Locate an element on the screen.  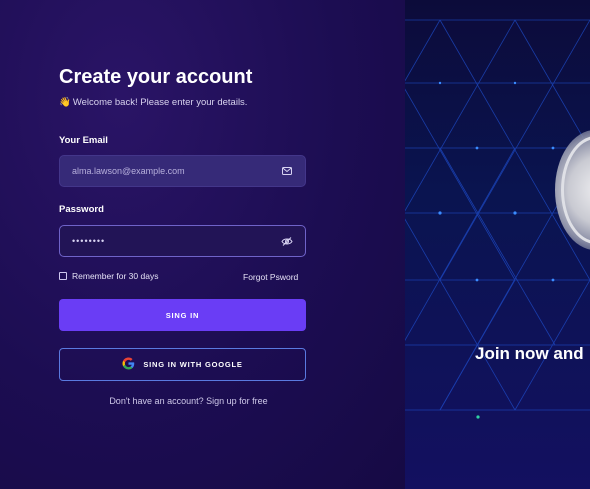
google-icon is located at coordinates (128, 364).